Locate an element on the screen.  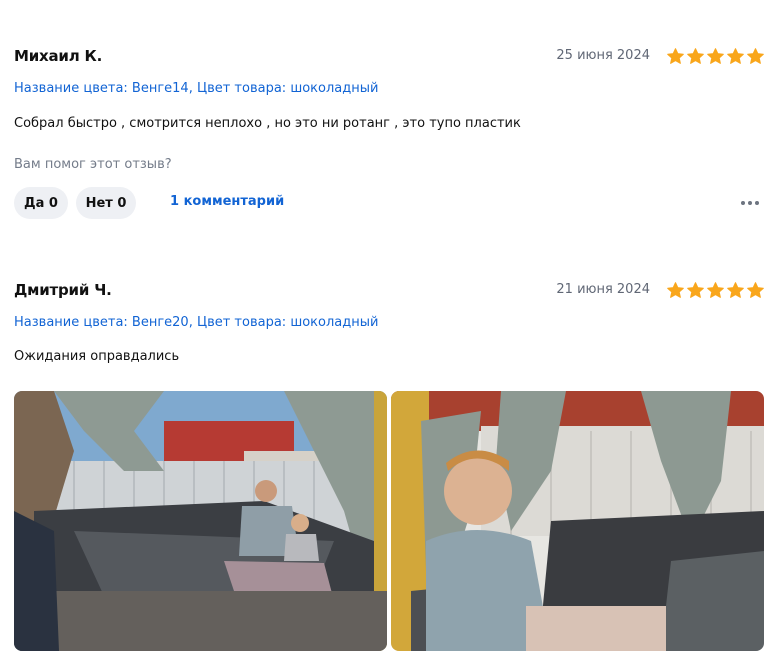
helpful-question: Вам помог этот отзыв? is located at coordinates (93, 164).